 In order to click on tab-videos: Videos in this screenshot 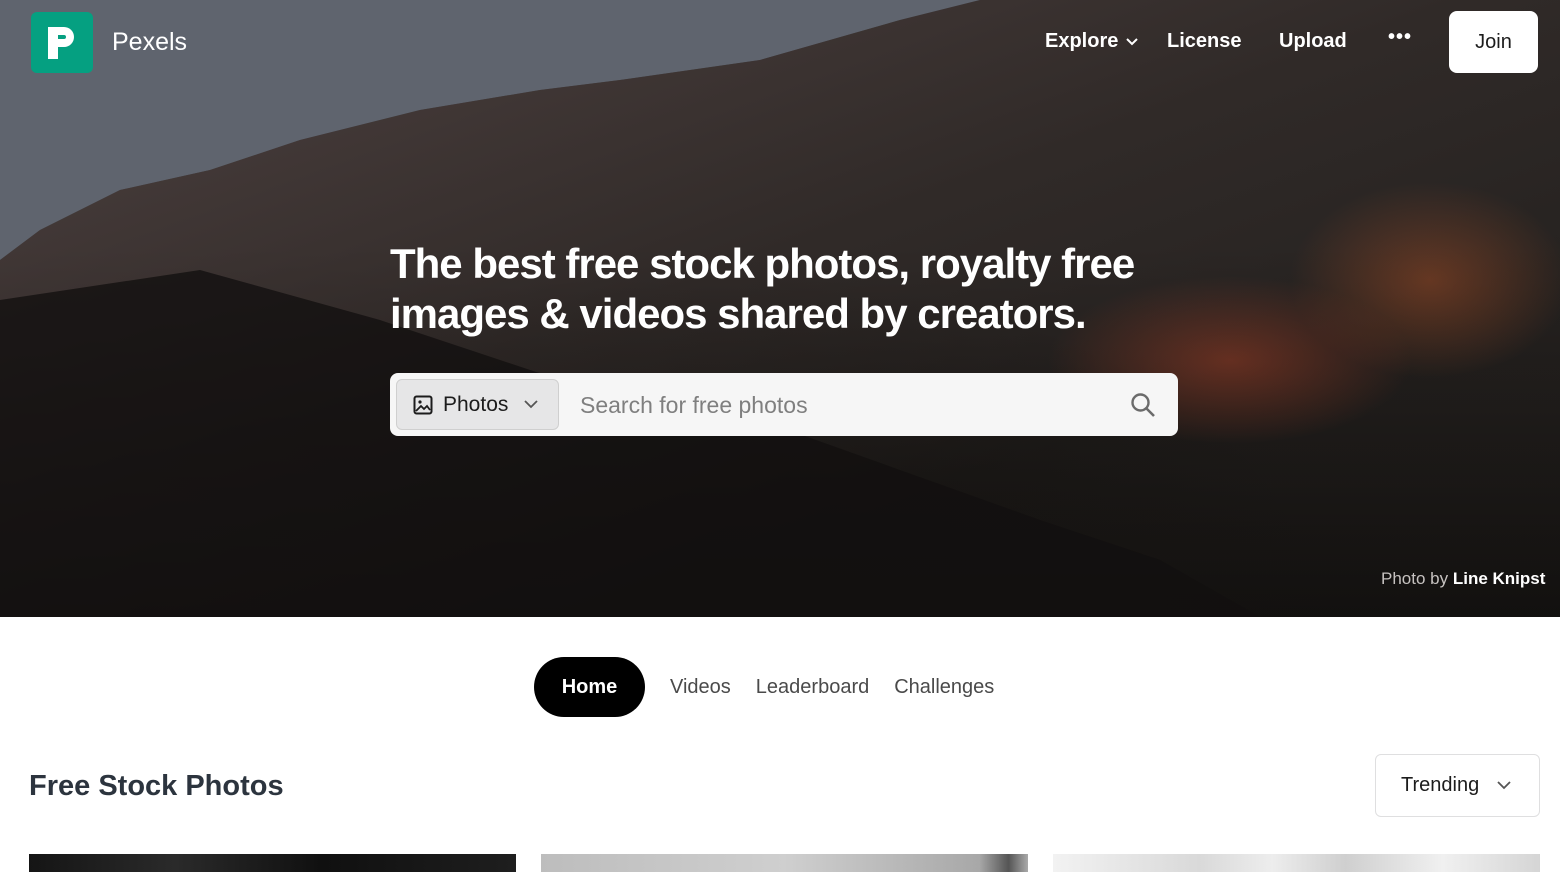, I will do `click(700, 687)`.